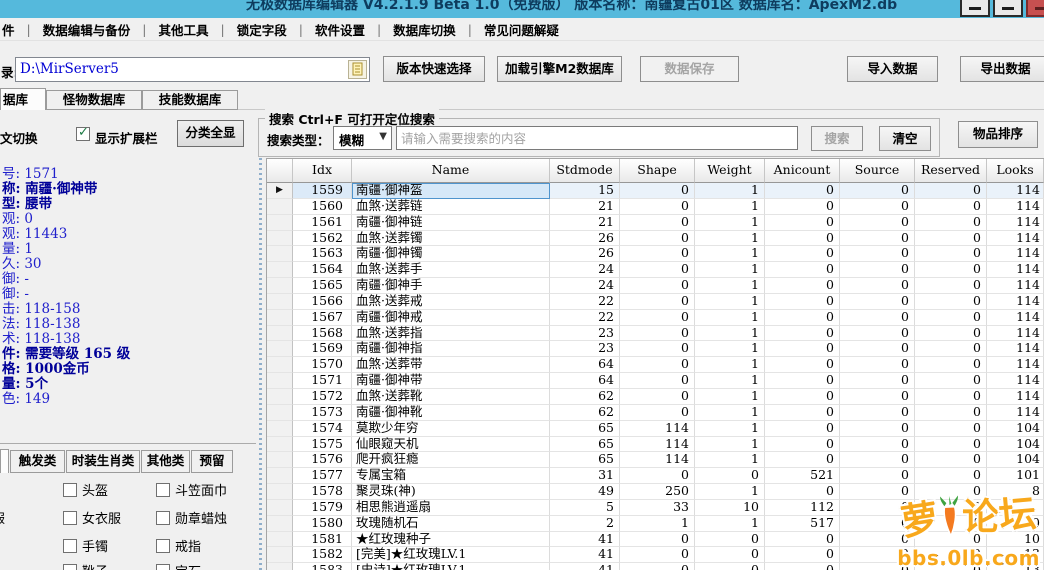 This screenshot has height=570, width=1044. I want to click on cell: 1566, so click(322, 301).